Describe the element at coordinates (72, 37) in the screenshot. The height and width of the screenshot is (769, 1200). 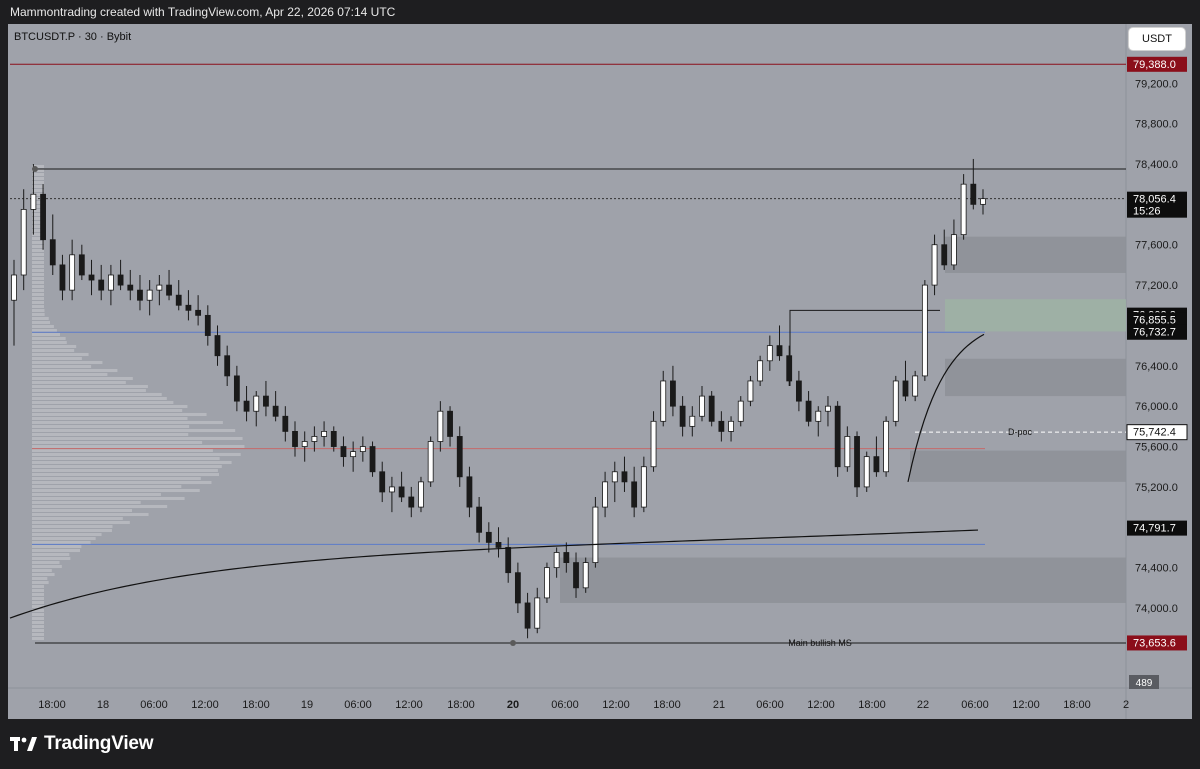
I see `symbol-label: BTCUSDT.P · 30 · Bybit` at that location.